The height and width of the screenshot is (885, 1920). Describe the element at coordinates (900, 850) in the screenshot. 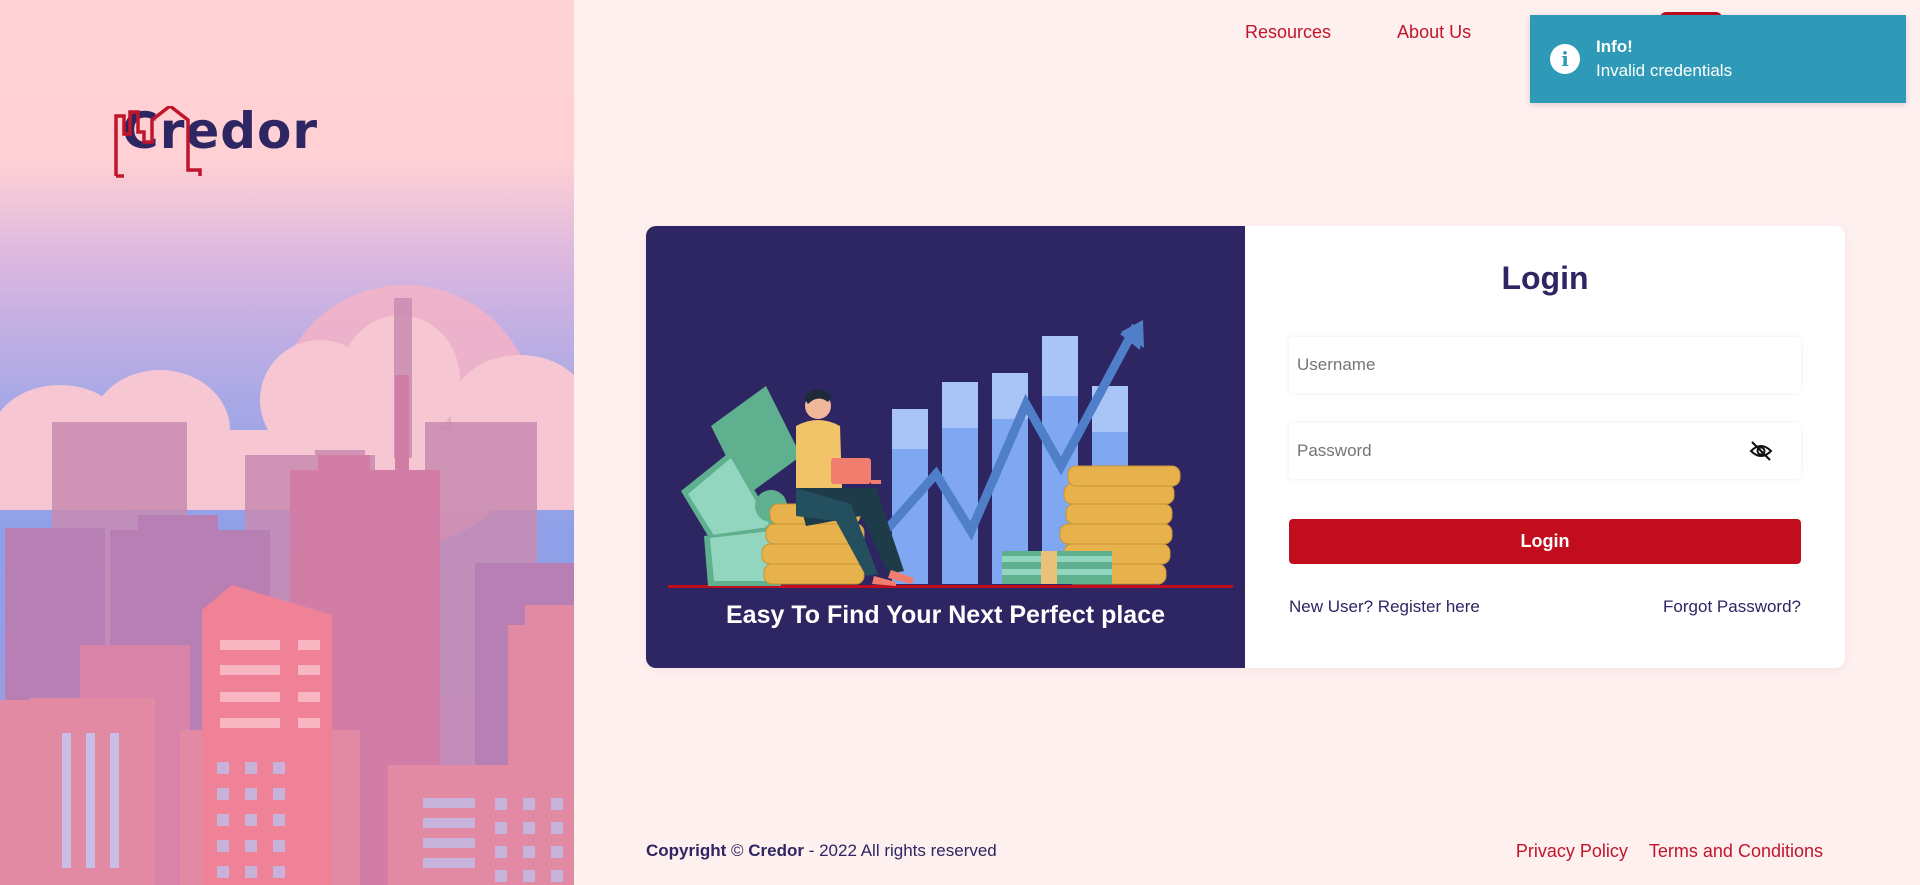

I see `copyright-rights: - 2022 All rights reserved` at that location.